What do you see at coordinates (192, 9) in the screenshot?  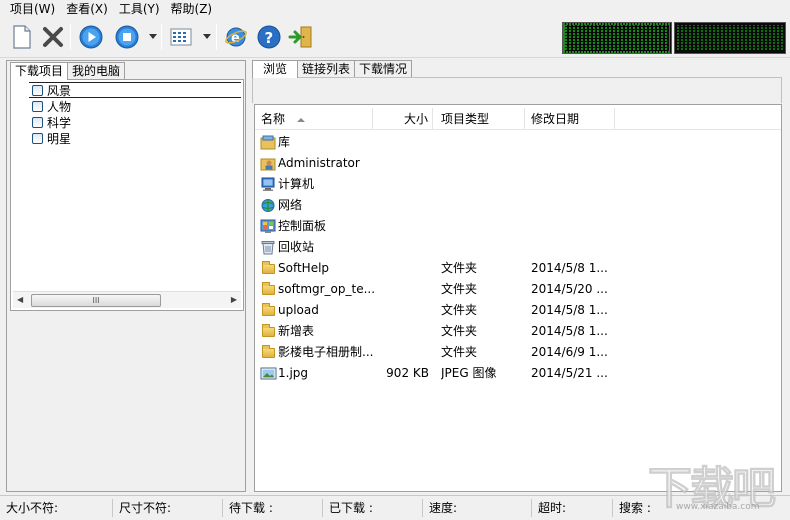 I see `menu-help: 帮助(Z)` at bounding box center [192, 9].